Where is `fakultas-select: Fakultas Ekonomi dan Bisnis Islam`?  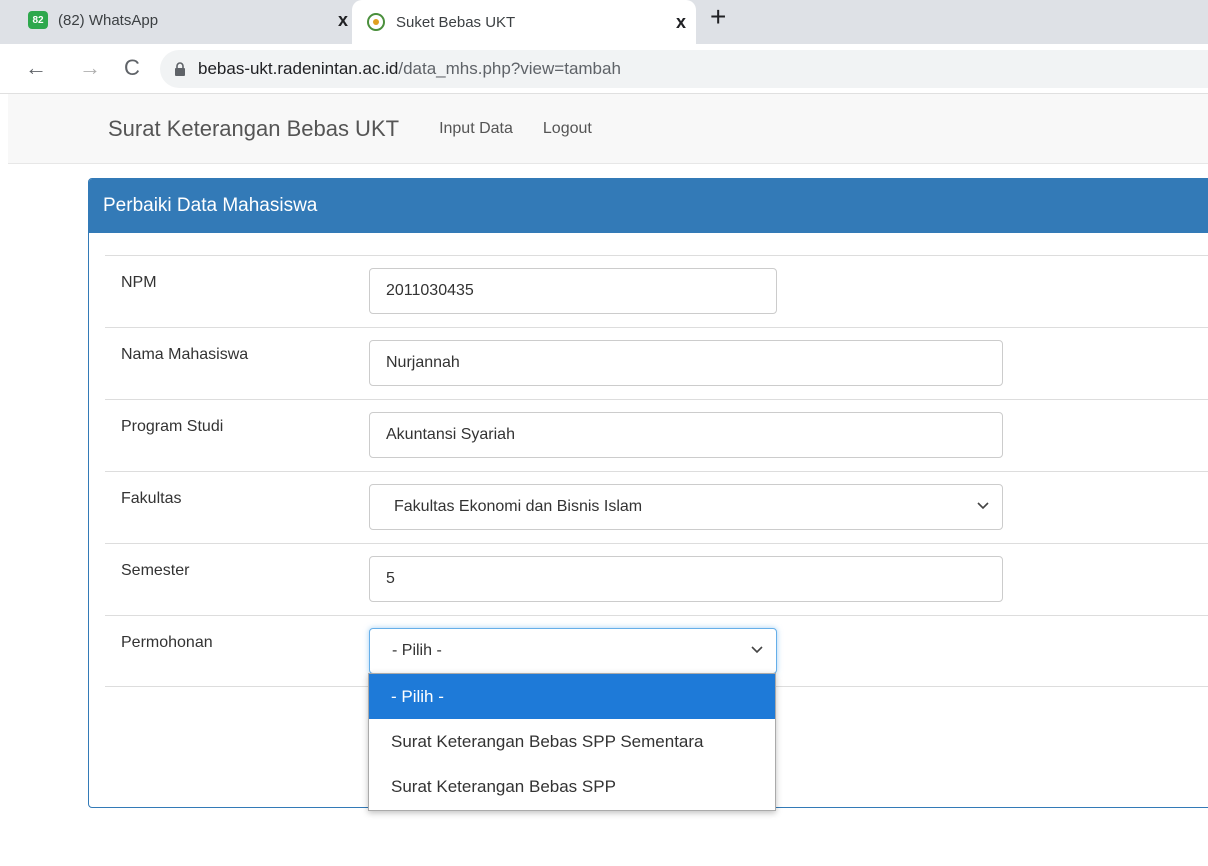 fakultas-select: Fakultas Ekonomi dan Bisnis Islam is located at coordinates (686, 507).